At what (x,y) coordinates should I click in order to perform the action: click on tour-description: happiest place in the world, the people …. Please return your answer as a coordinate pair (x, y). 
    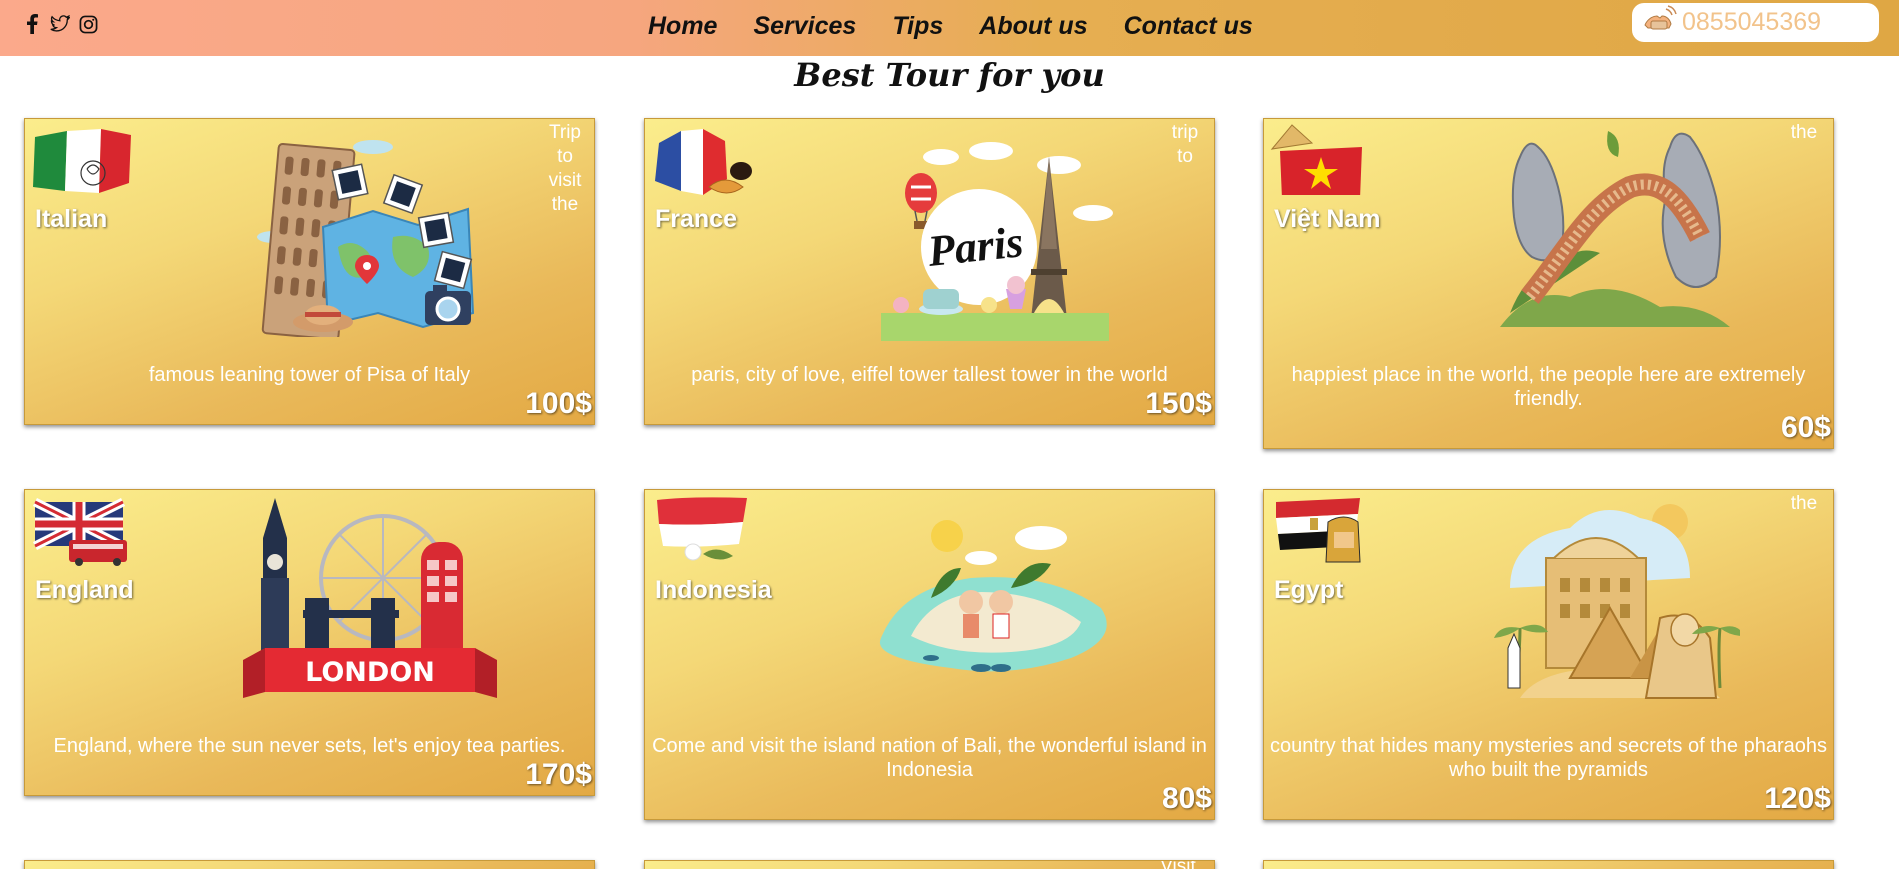
    Looking at the image, I should click on (1548, 387).